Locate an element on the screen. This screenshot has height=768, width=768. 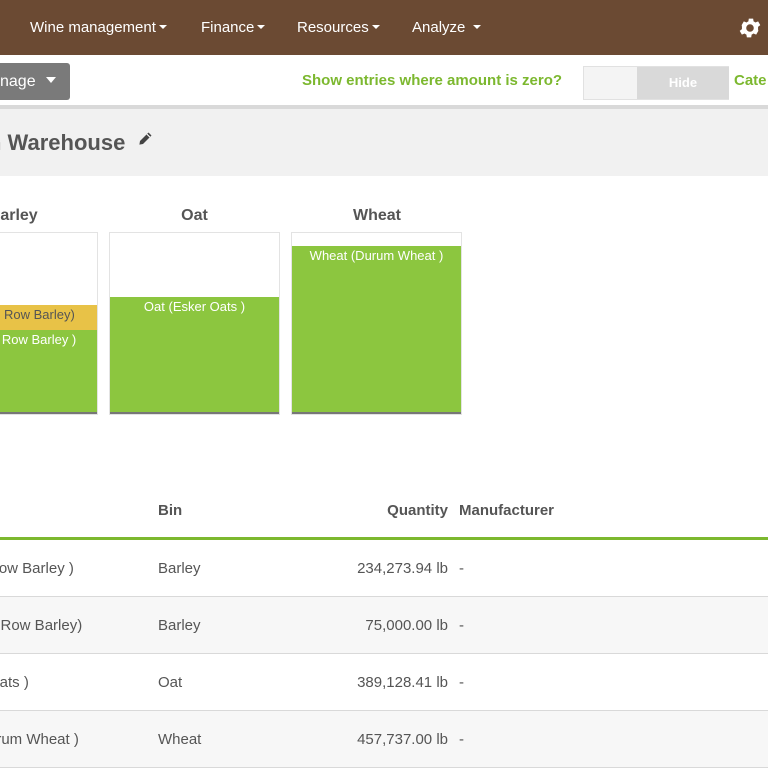
cell-bin: Oat is located at coordinates (170, 682).